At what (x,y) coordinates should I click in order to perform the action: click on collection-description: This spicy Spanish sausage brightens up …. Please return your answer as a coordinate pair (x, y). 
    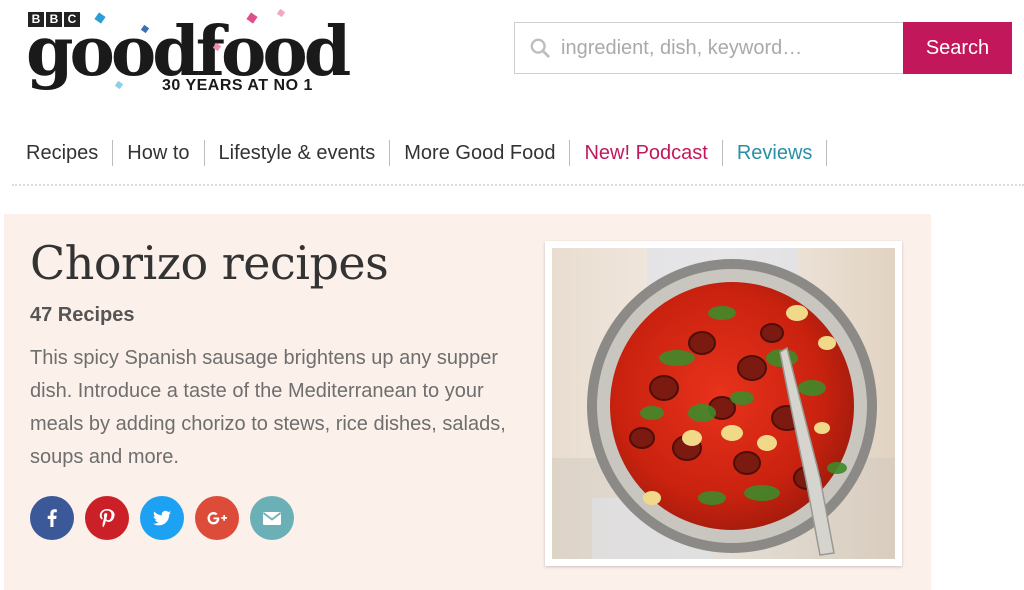
    Looking at the image, I should click on (268, 407).